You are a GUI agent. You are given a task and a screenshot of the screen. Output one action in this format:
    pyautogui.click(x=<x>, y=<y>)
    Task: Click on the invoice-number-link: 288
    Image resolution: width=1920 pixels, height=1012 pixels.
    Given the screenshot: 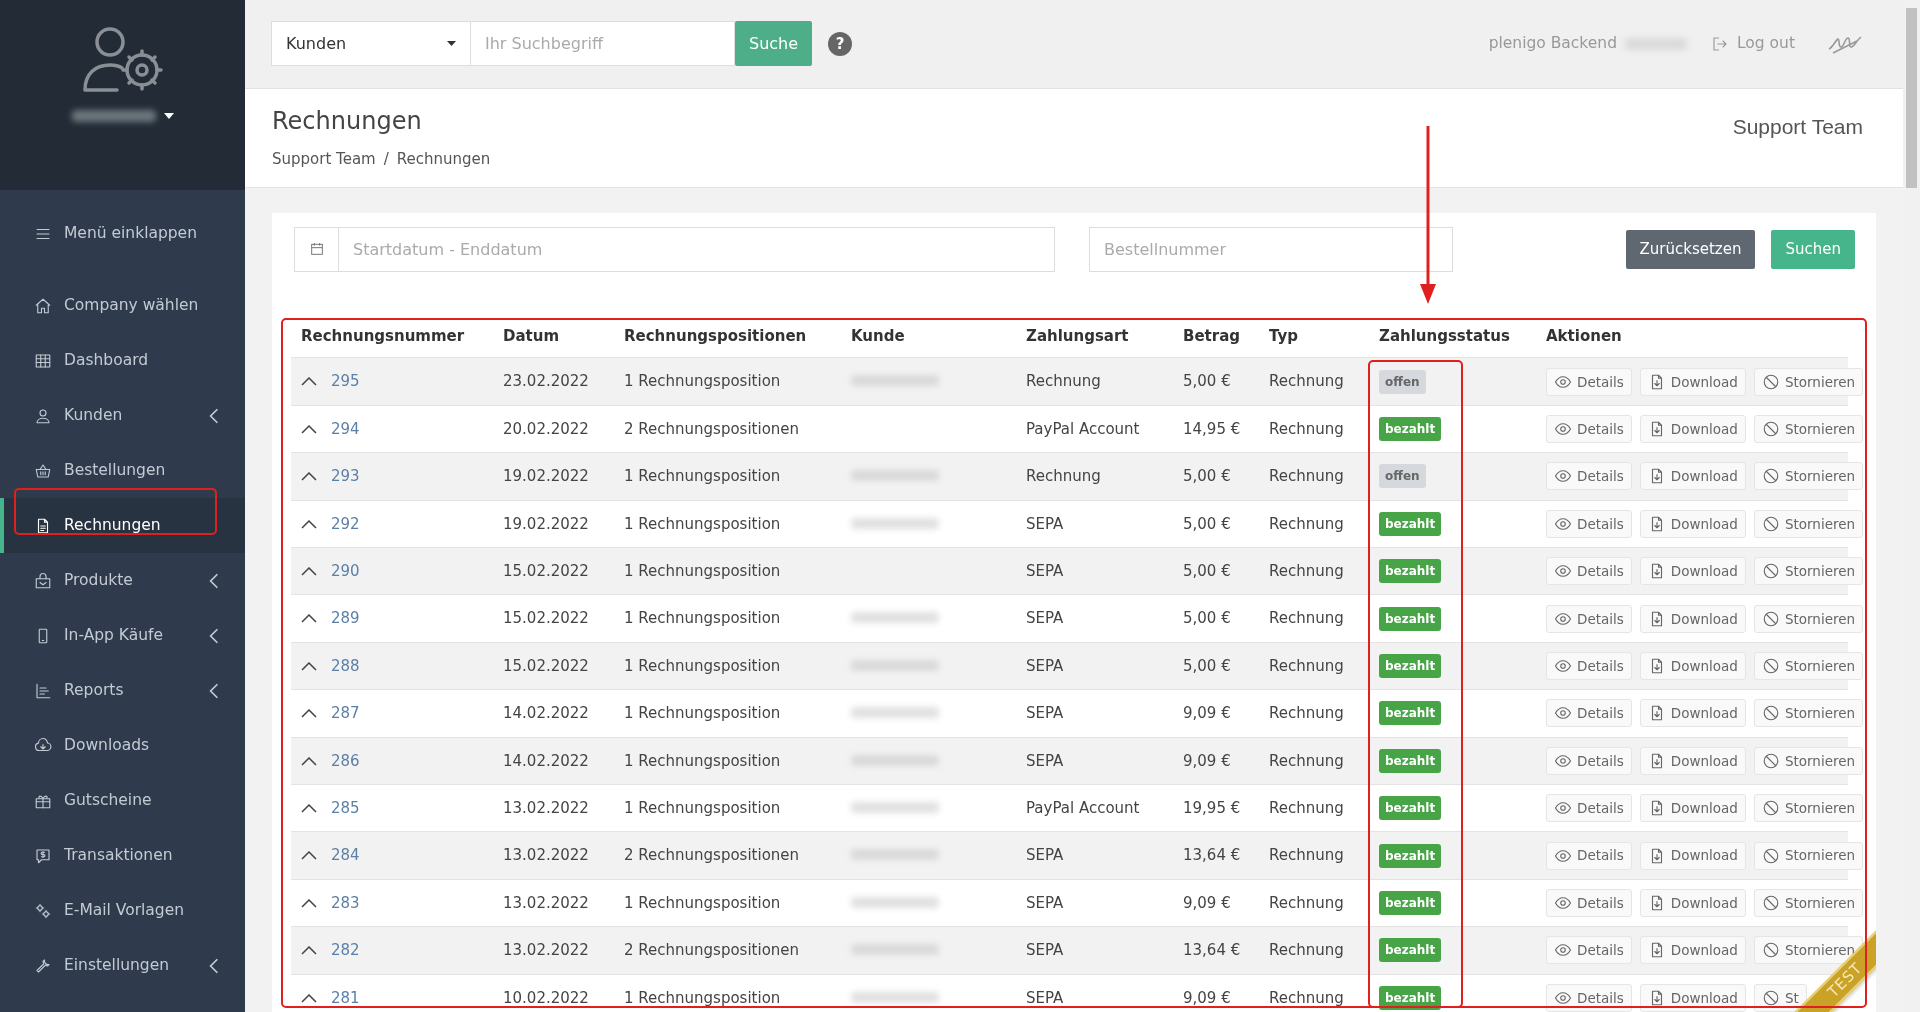 What is the action you would take?
    pyautogui.click(x=345, y=665)
    